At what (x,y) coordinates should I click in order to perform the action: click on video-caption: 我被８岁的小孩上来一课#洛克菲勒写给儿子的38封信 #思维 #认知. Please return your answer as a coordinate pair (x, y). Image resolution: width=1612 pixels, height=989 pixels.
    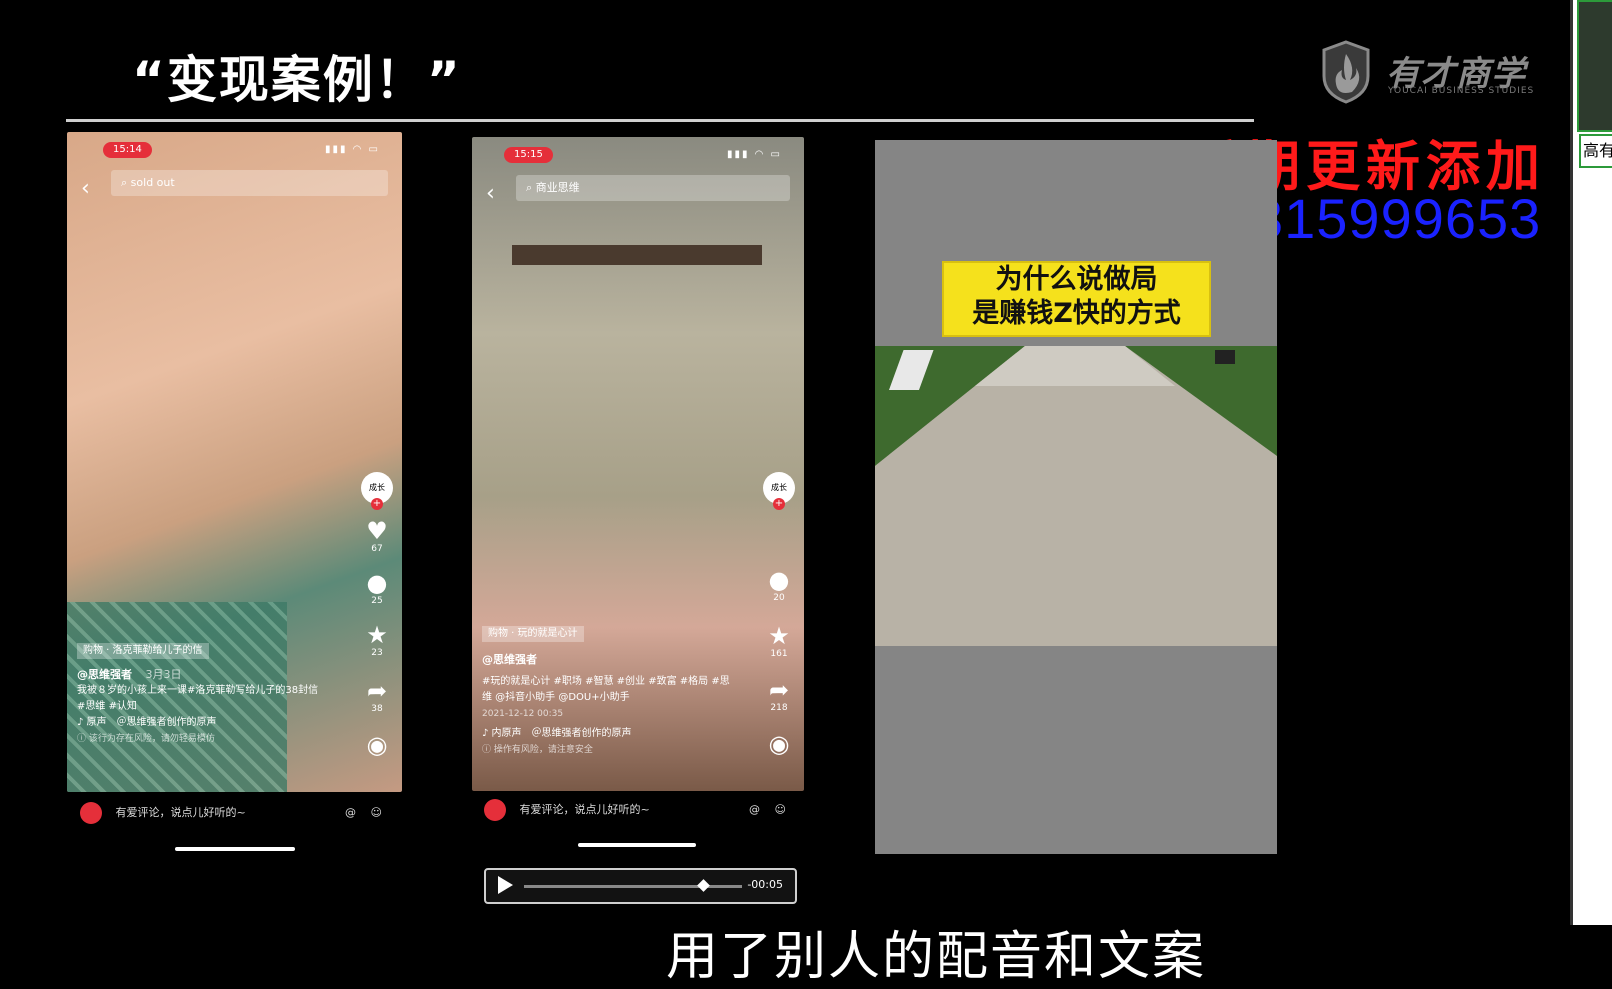
    Looking at the image, I should click on (198, 698).